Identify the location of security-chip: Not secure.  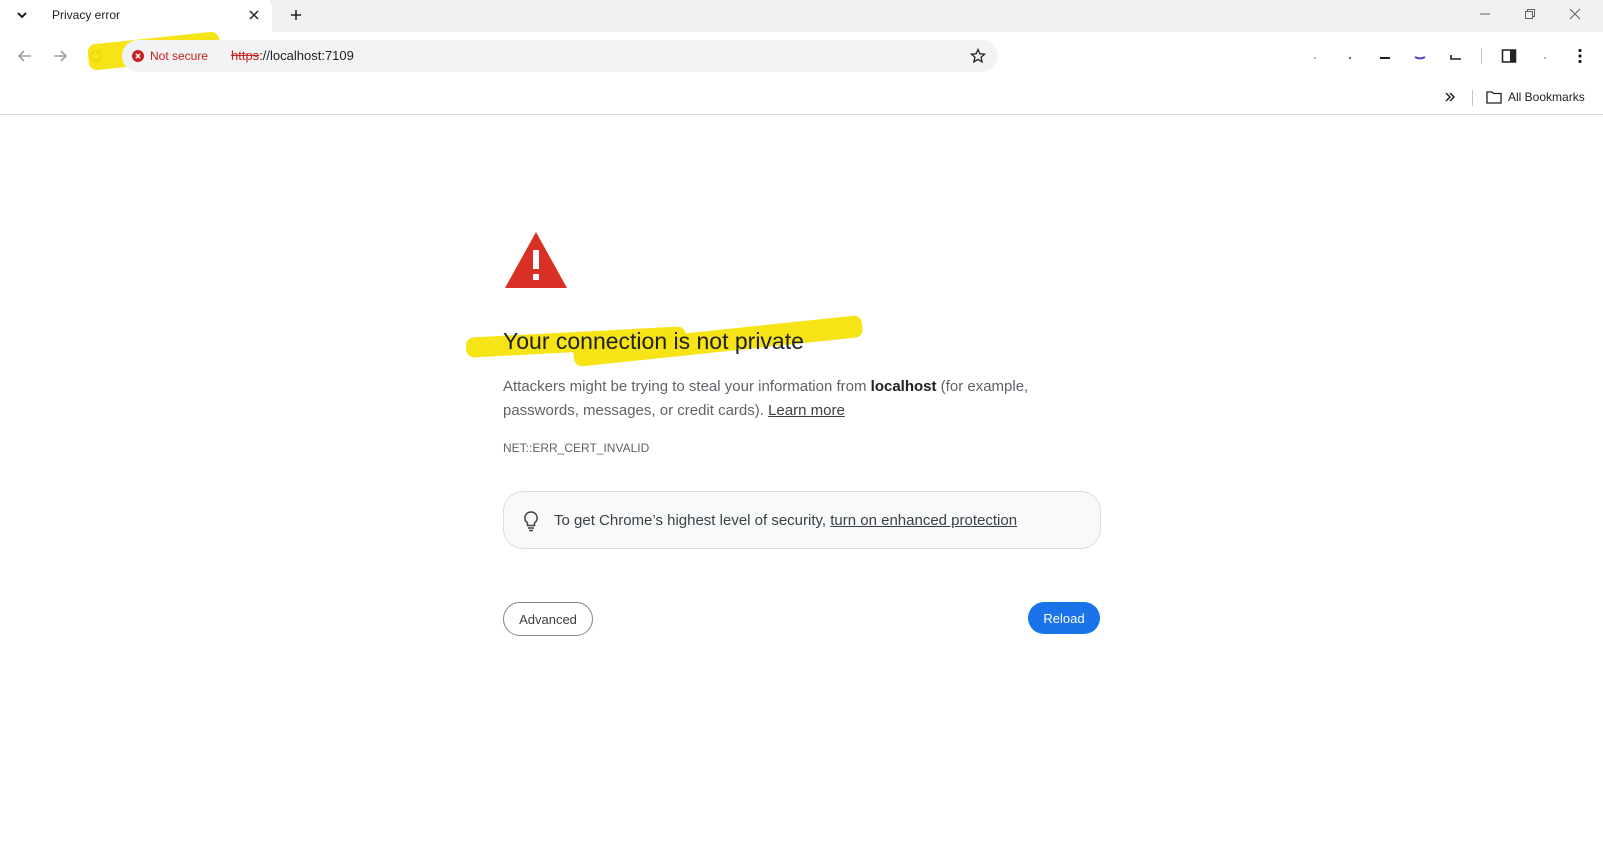
(170, 56).